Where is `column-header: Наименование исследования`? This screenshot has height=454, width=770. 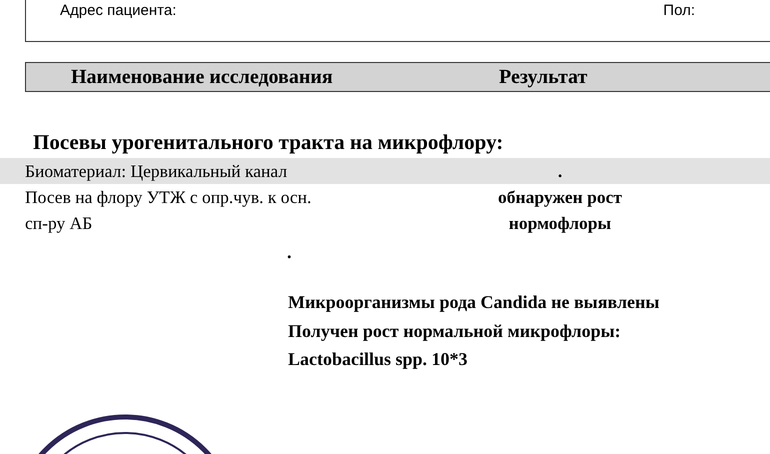 column-header: Наименование исследования is located at coordinates (202, 77).